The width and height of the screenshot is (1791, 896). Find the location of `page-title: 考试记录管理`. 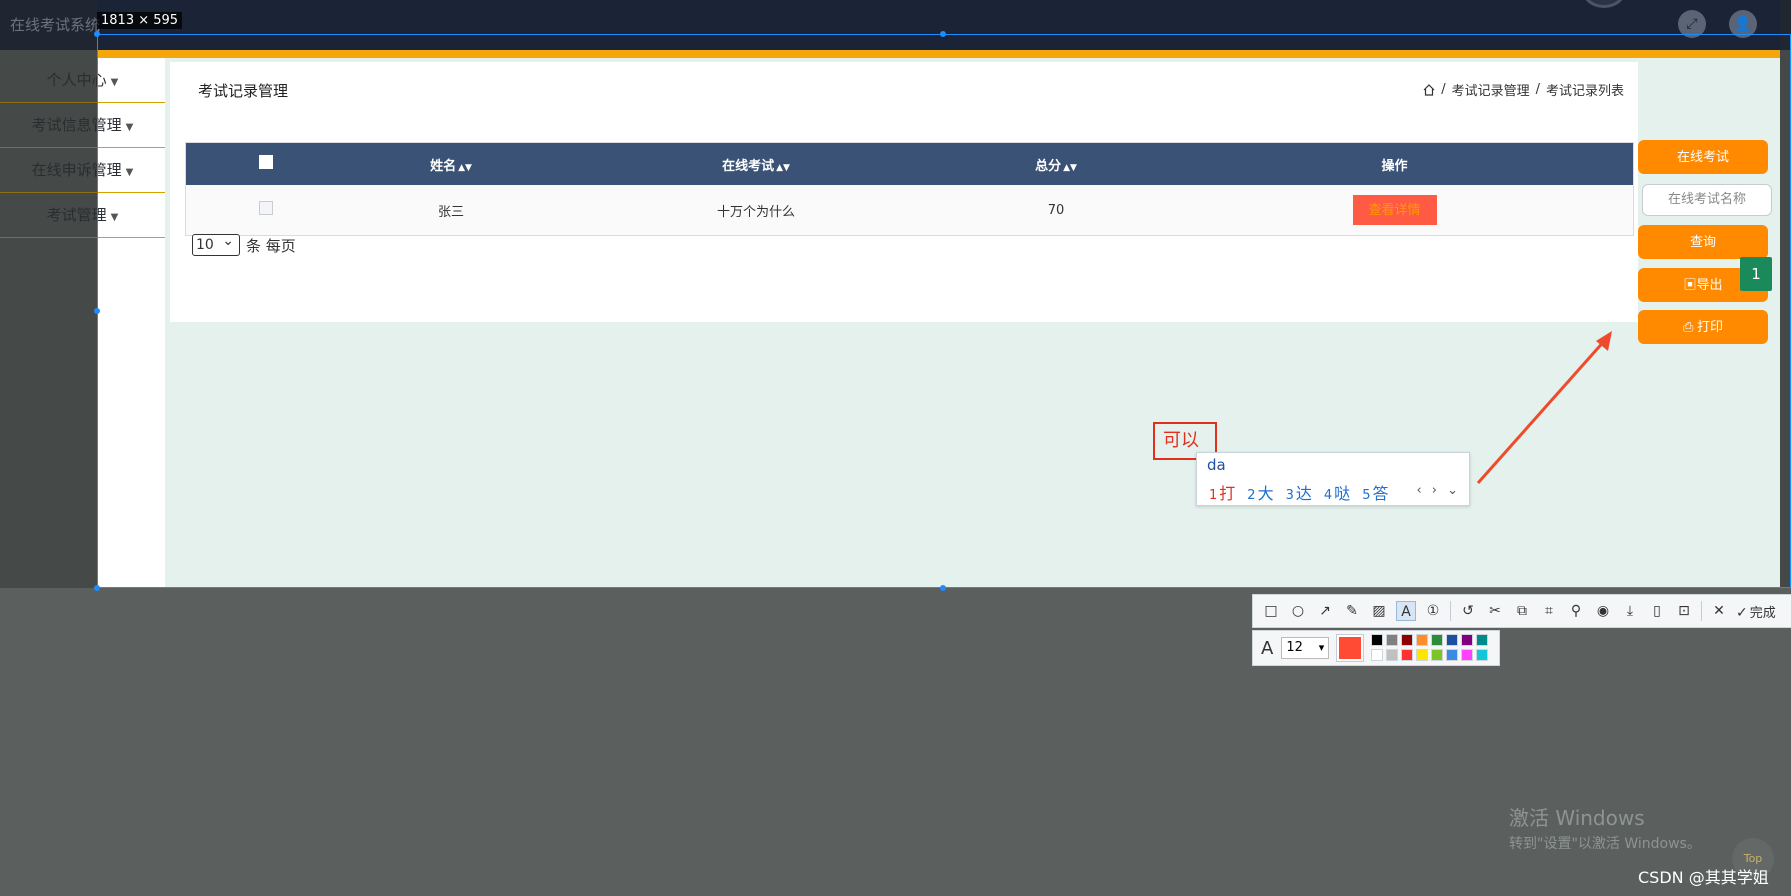

page-title: 考试记录管理 is located at coordinates (243, 91).